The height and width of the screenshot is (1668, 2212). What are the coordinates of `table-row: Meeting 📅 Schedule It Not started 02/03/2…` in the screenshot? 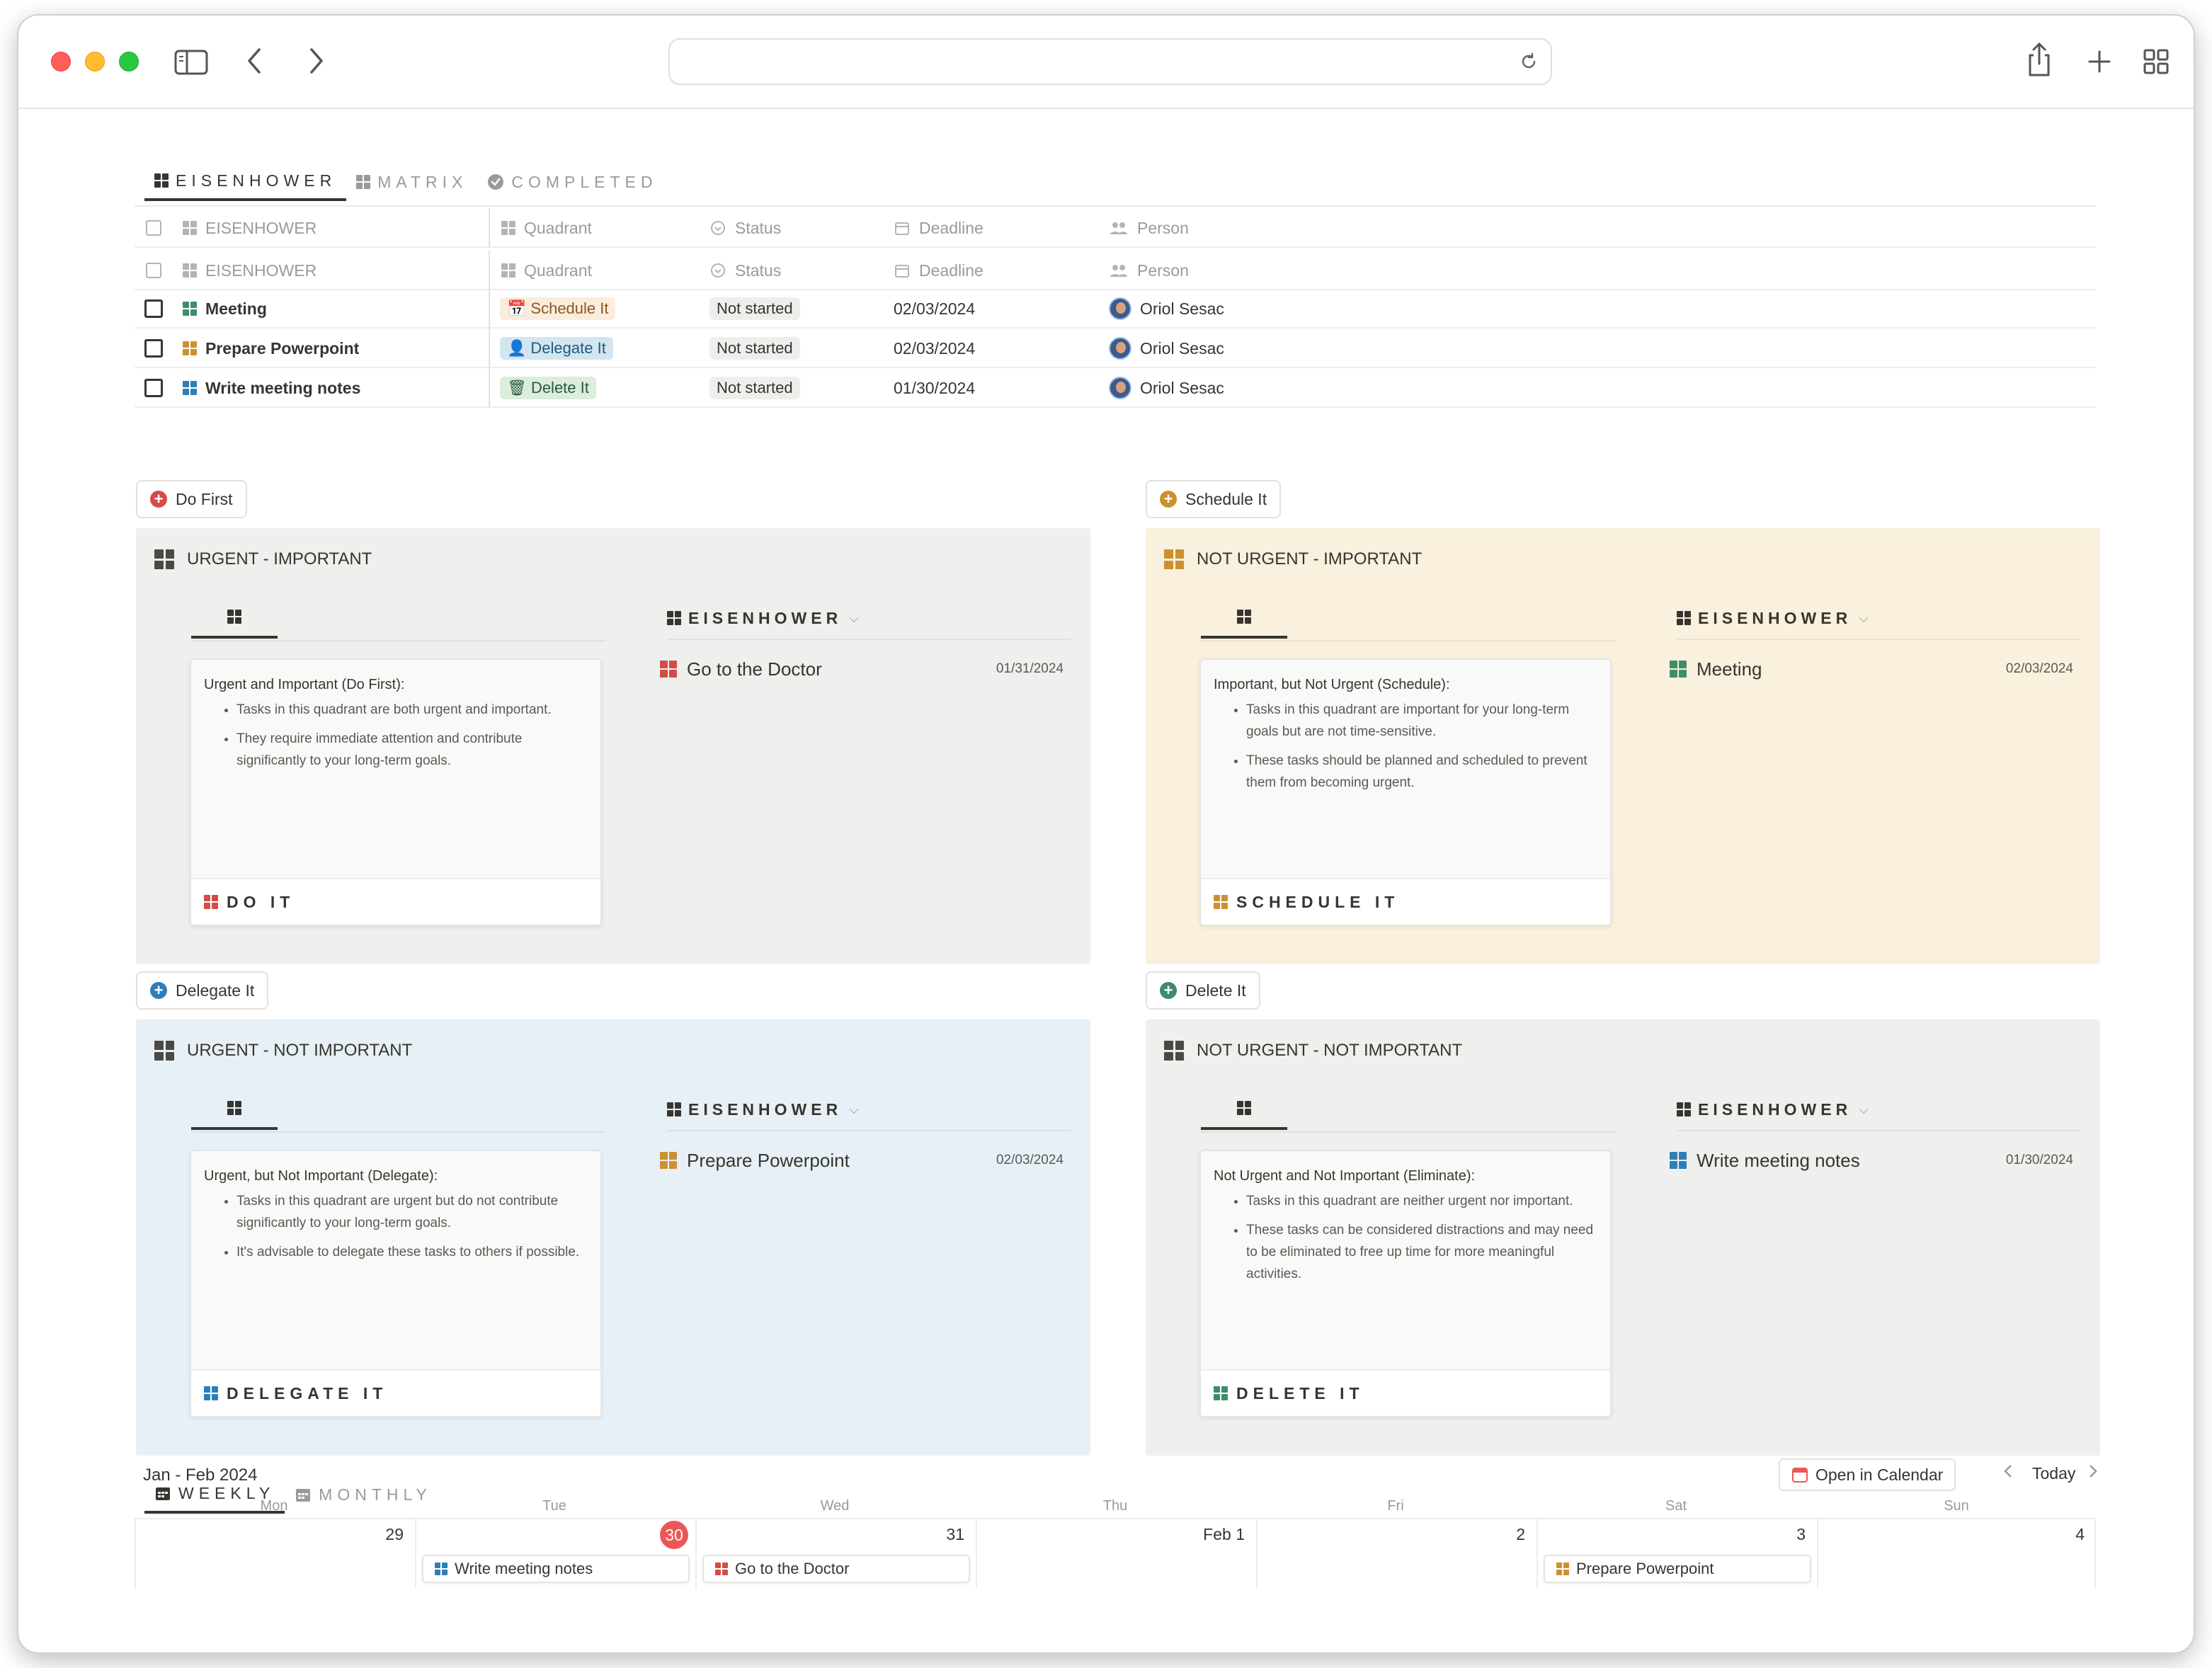 It's located at (1116, 309).